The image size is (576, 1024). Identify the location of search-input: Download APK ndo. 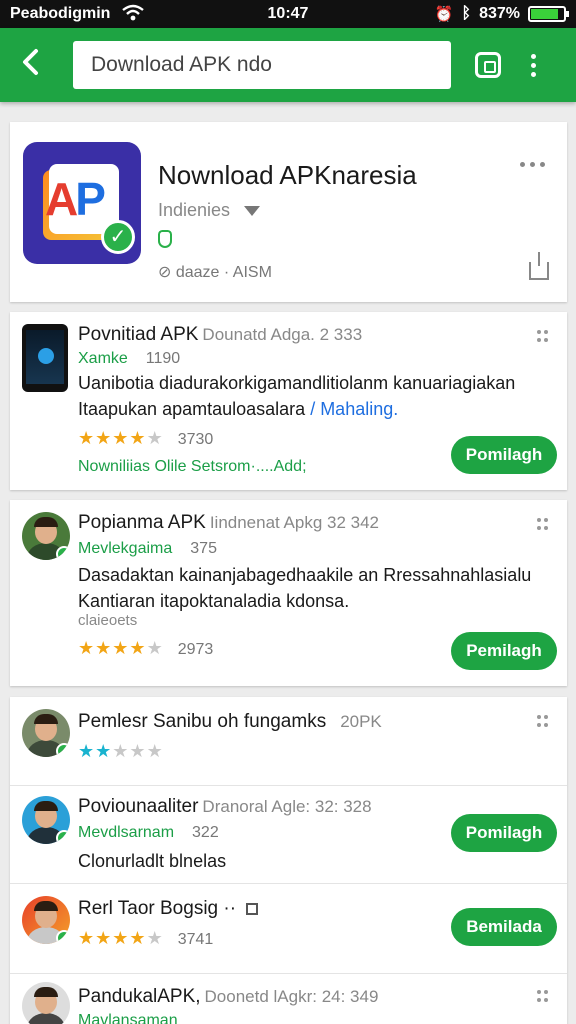
(262, 65).